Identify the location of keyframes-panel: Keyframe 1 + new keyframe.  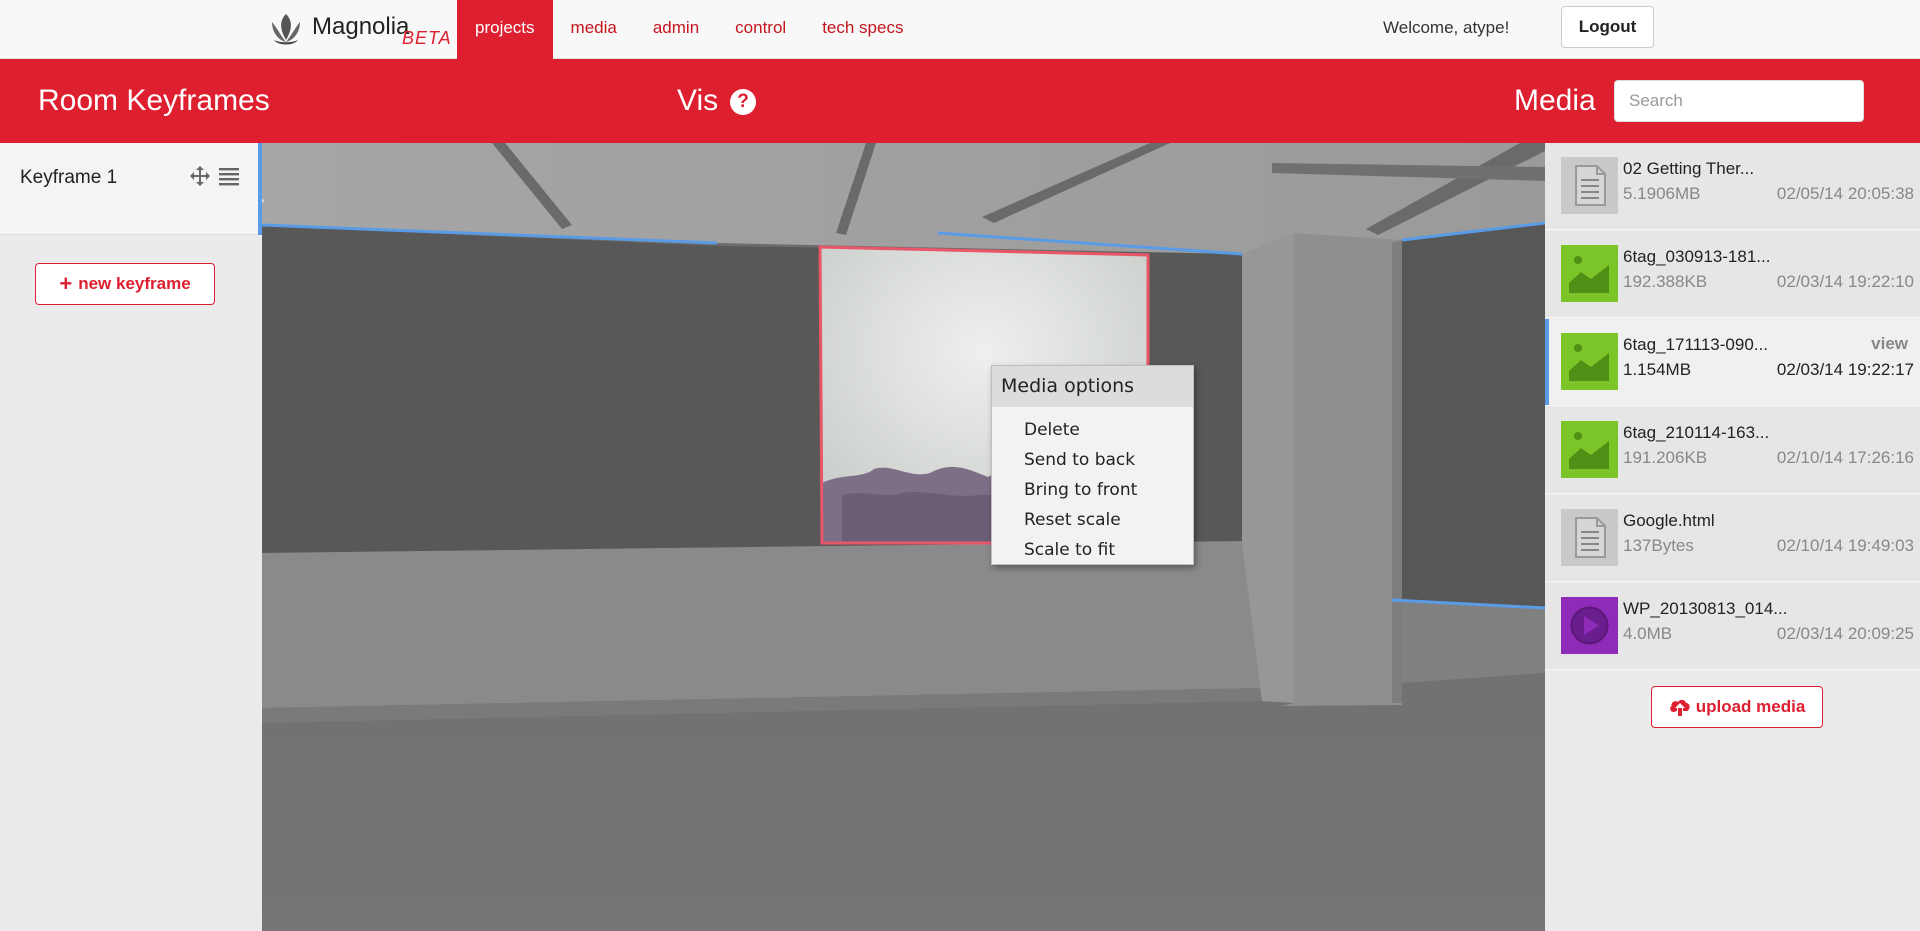
(131, 537).